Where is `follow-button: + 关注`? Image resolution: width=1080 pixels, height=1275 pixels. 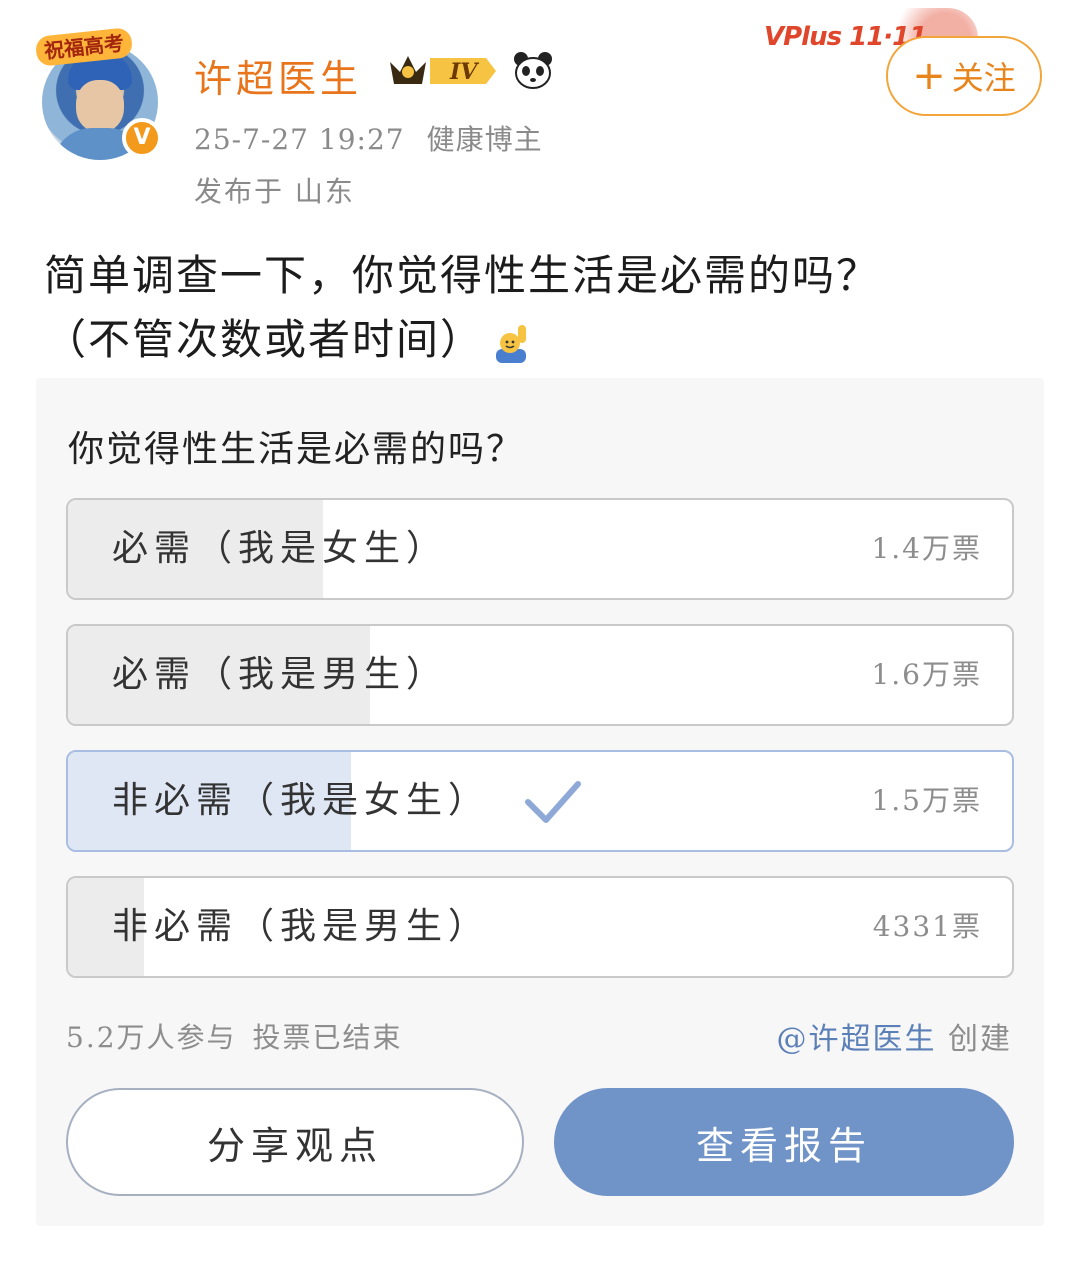
follow-button: + 关注 is located at coordinates (964, 76).